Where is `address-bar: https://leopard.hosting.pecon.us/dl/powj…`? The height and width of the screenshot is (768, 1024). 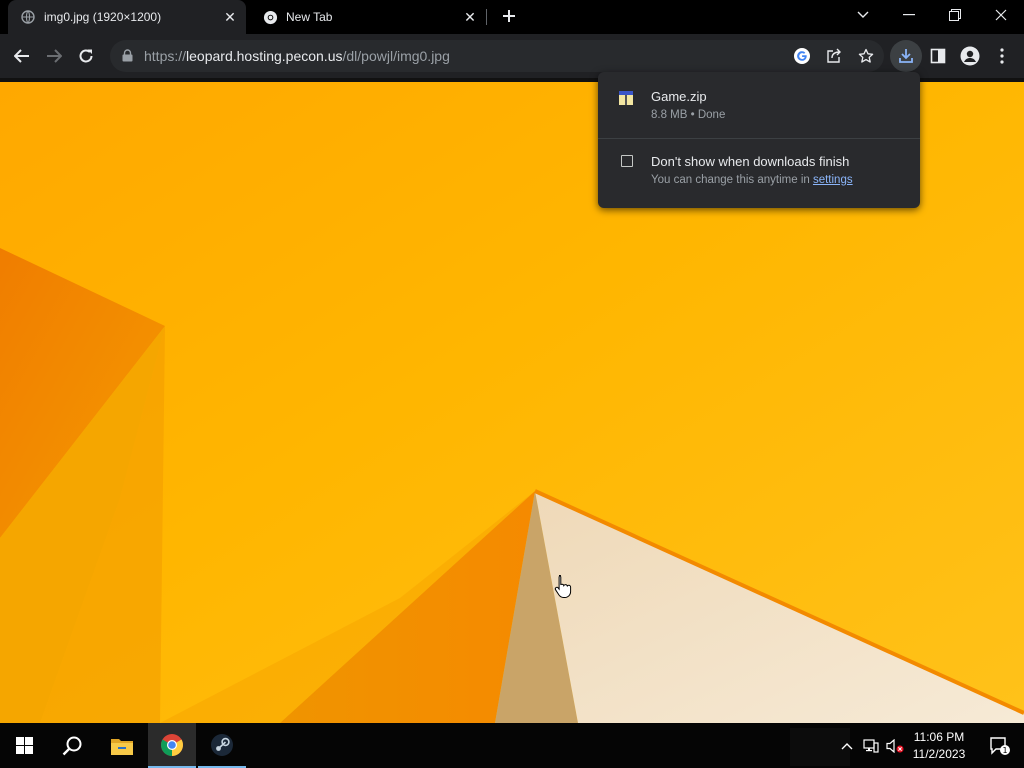 address-bar: https://leopard.hosting.pecon.us/dl/powj… is located at coordinates (497, 56).